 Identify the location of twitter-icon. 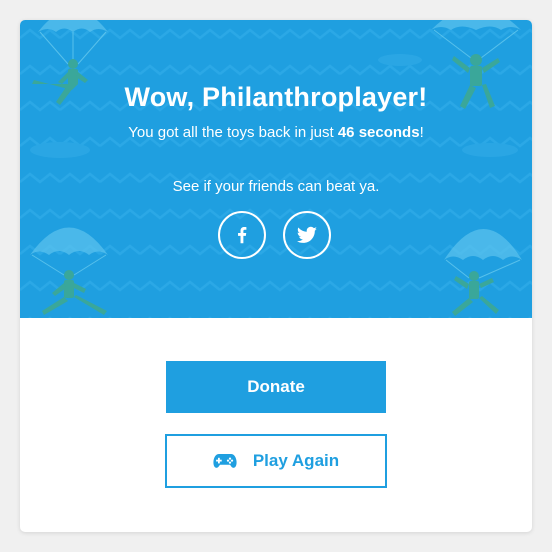
(306, 234).